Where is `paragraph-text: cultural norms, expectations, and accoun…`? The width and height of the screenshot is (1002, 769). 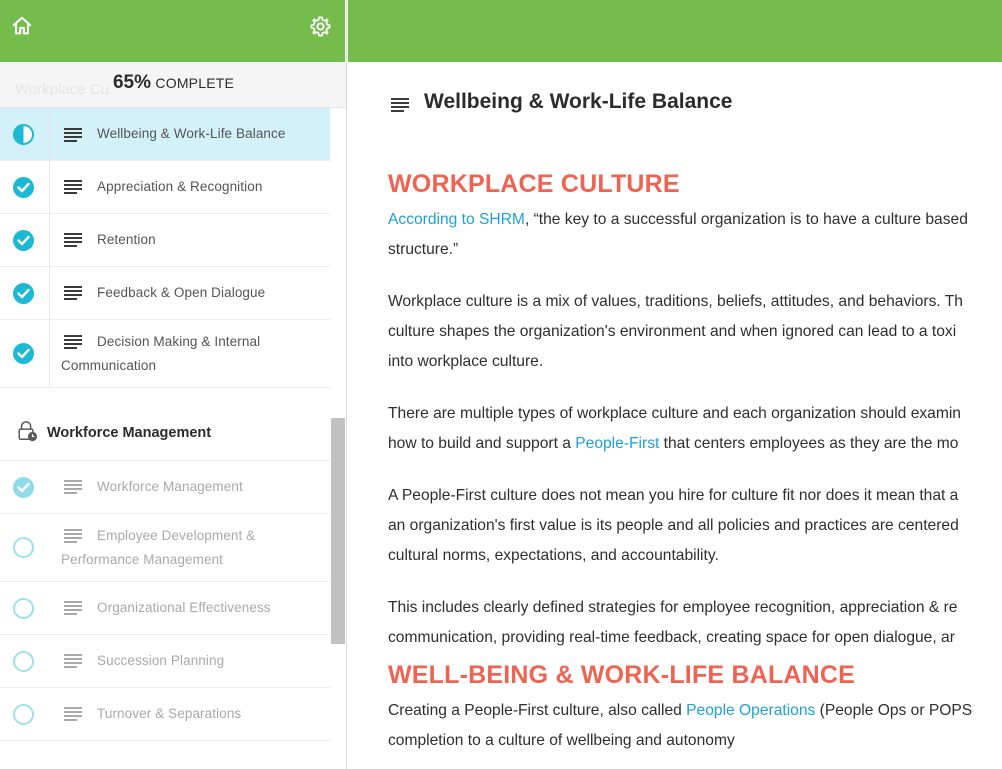 paragraph-text: cultural norms, expectations, and accoun… is located at coordinates (553, 555).